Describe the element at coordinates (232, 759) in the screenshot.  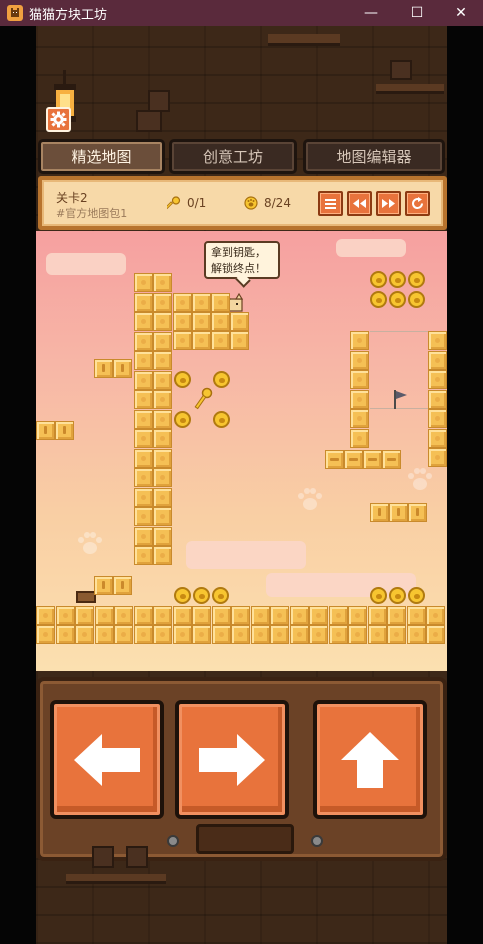
I see `move-right-button` at that location.